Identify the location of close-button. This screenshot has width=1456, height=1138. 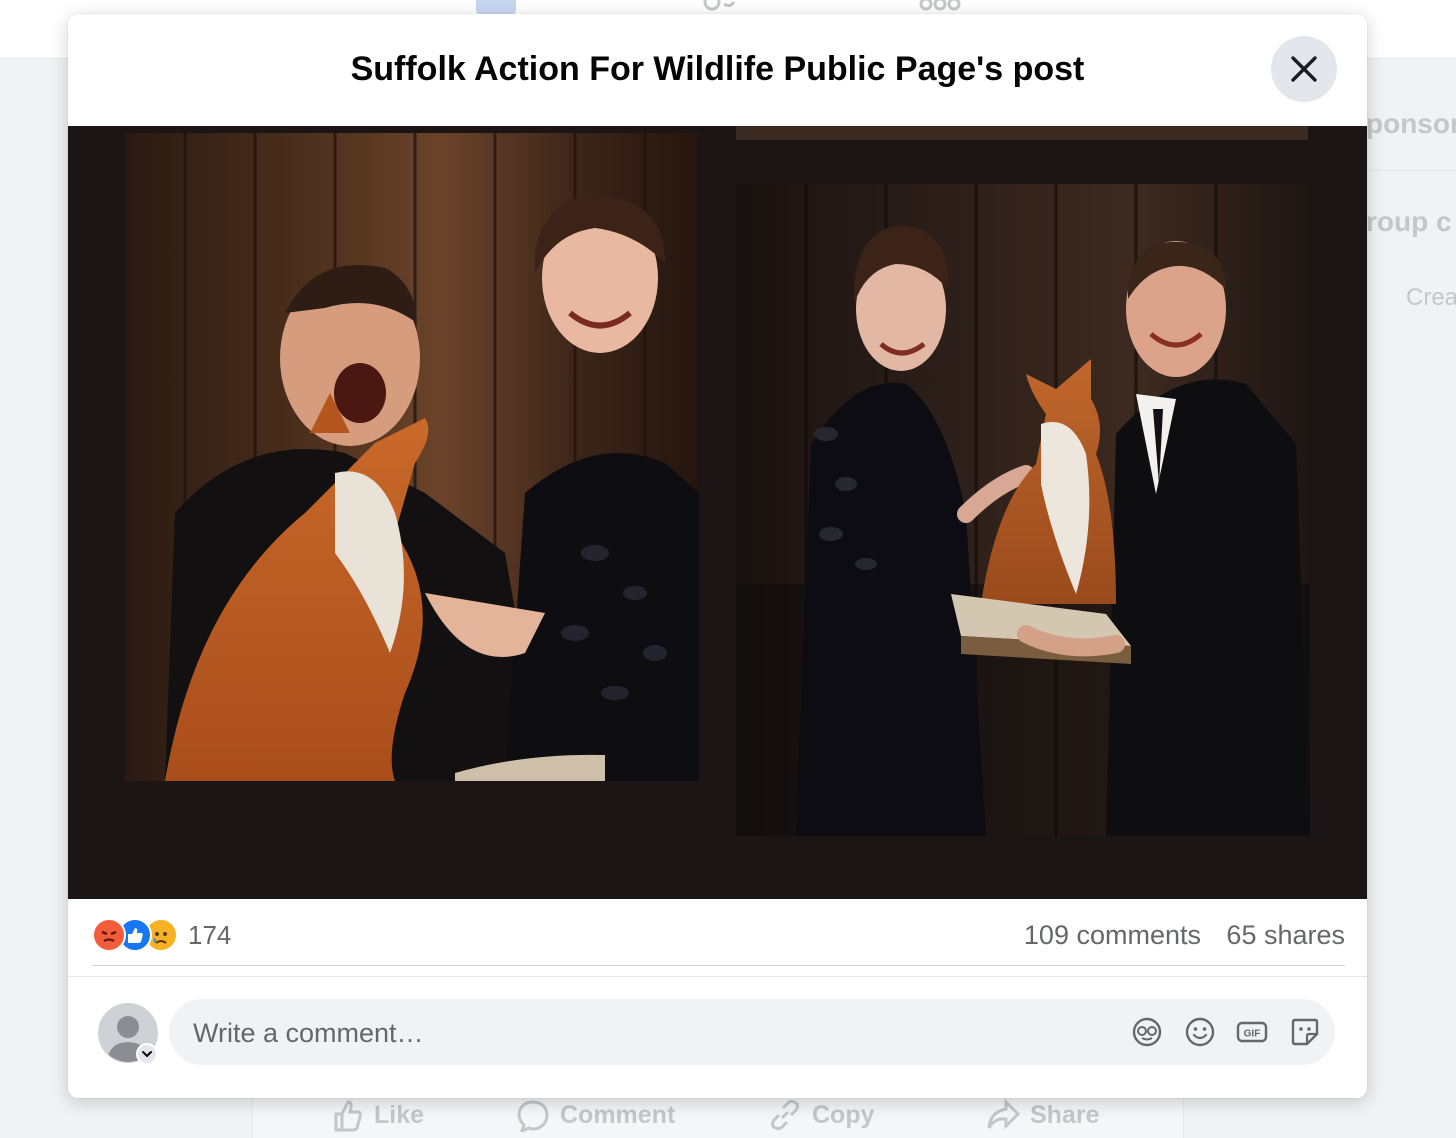
(1304, 69).